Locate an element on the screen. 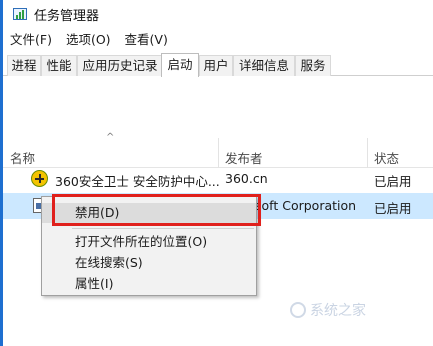 The width and height of the screenshot is (433, 346). menu-options: 选项(O) is located at coordinates (88, 40).